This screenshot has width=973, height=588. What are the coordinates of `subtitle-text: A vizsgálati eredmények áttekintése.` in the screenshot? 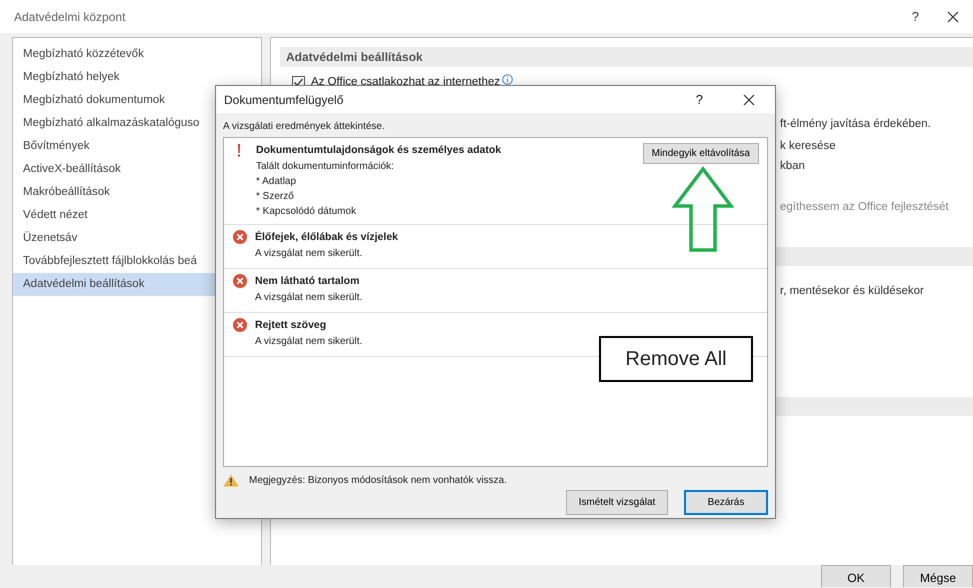 It's located at (304, 127).